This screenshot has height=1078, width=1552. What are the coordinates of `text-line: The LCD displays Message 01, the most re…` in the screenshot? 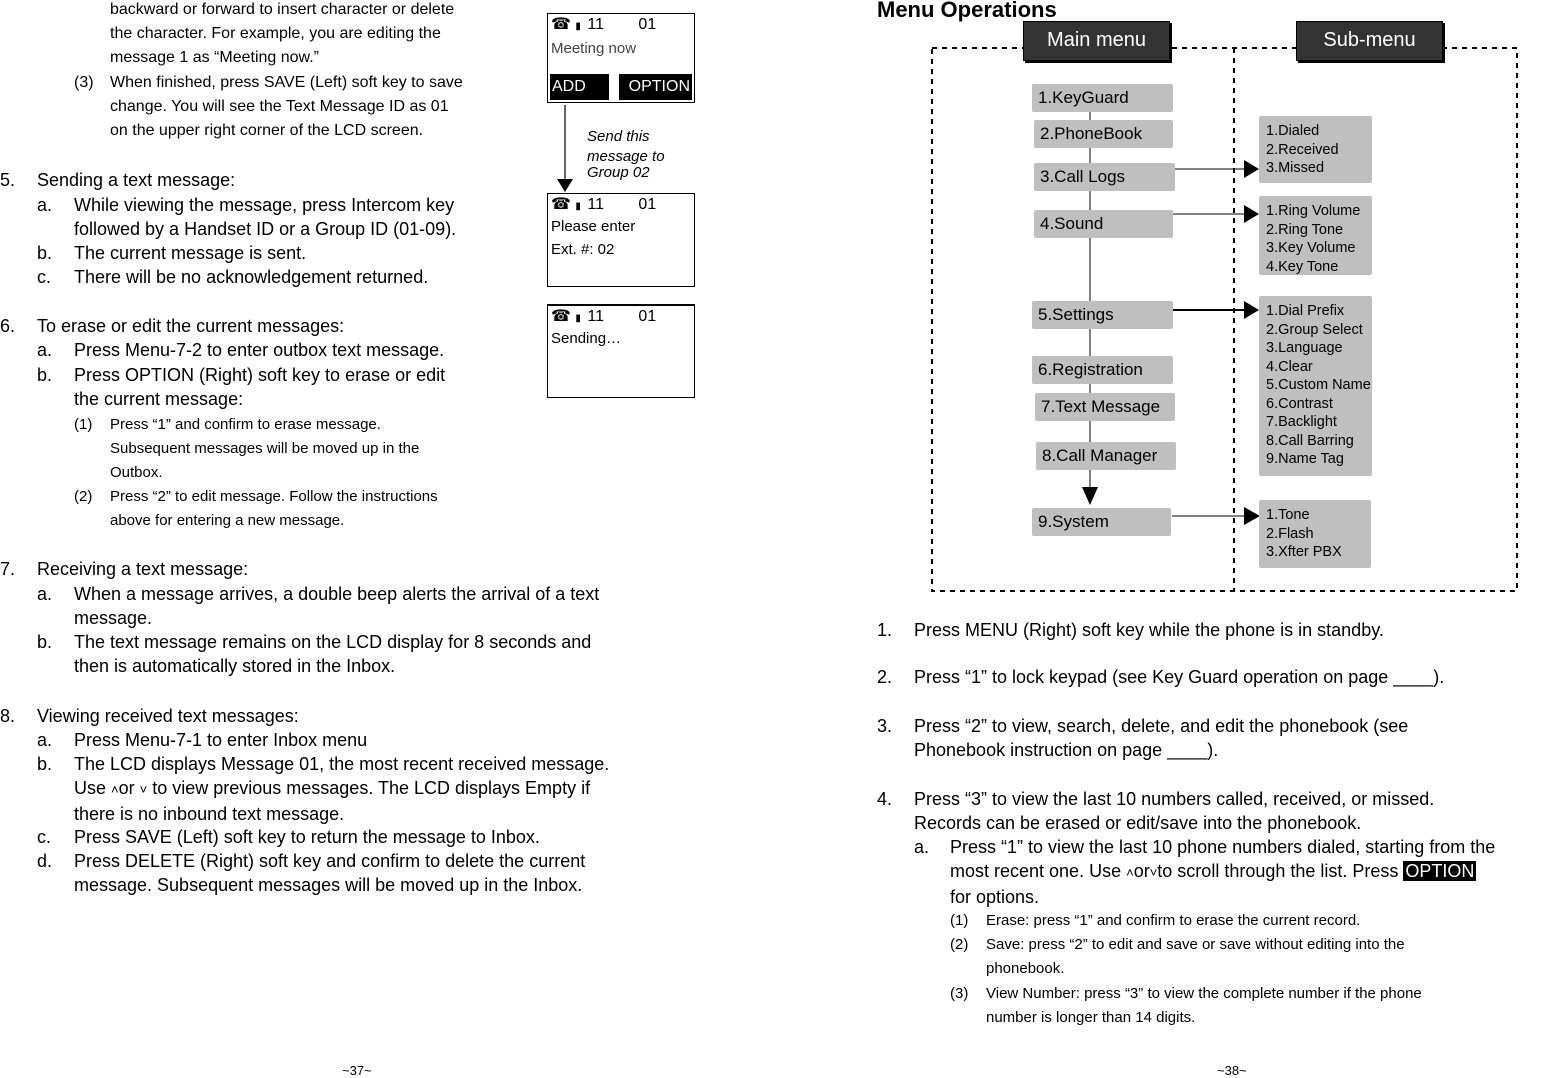 It's located at (342, 764).